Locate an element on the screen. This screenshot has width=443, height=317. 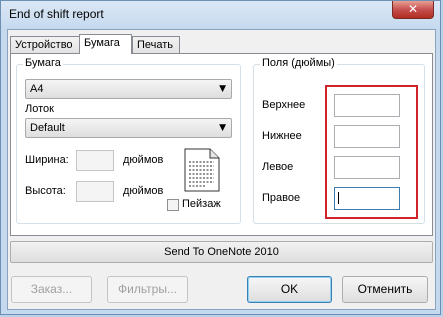
height-input is located at coordinates (95, 191).